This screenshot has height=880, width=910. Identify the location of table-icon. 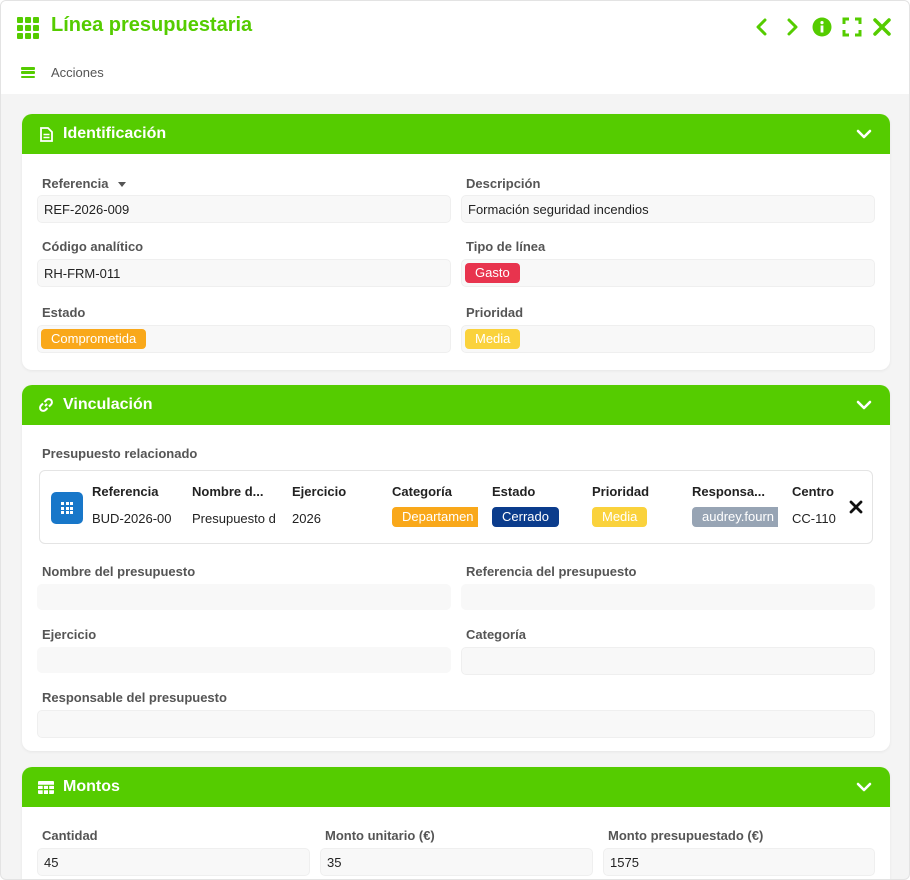
(46, 787).